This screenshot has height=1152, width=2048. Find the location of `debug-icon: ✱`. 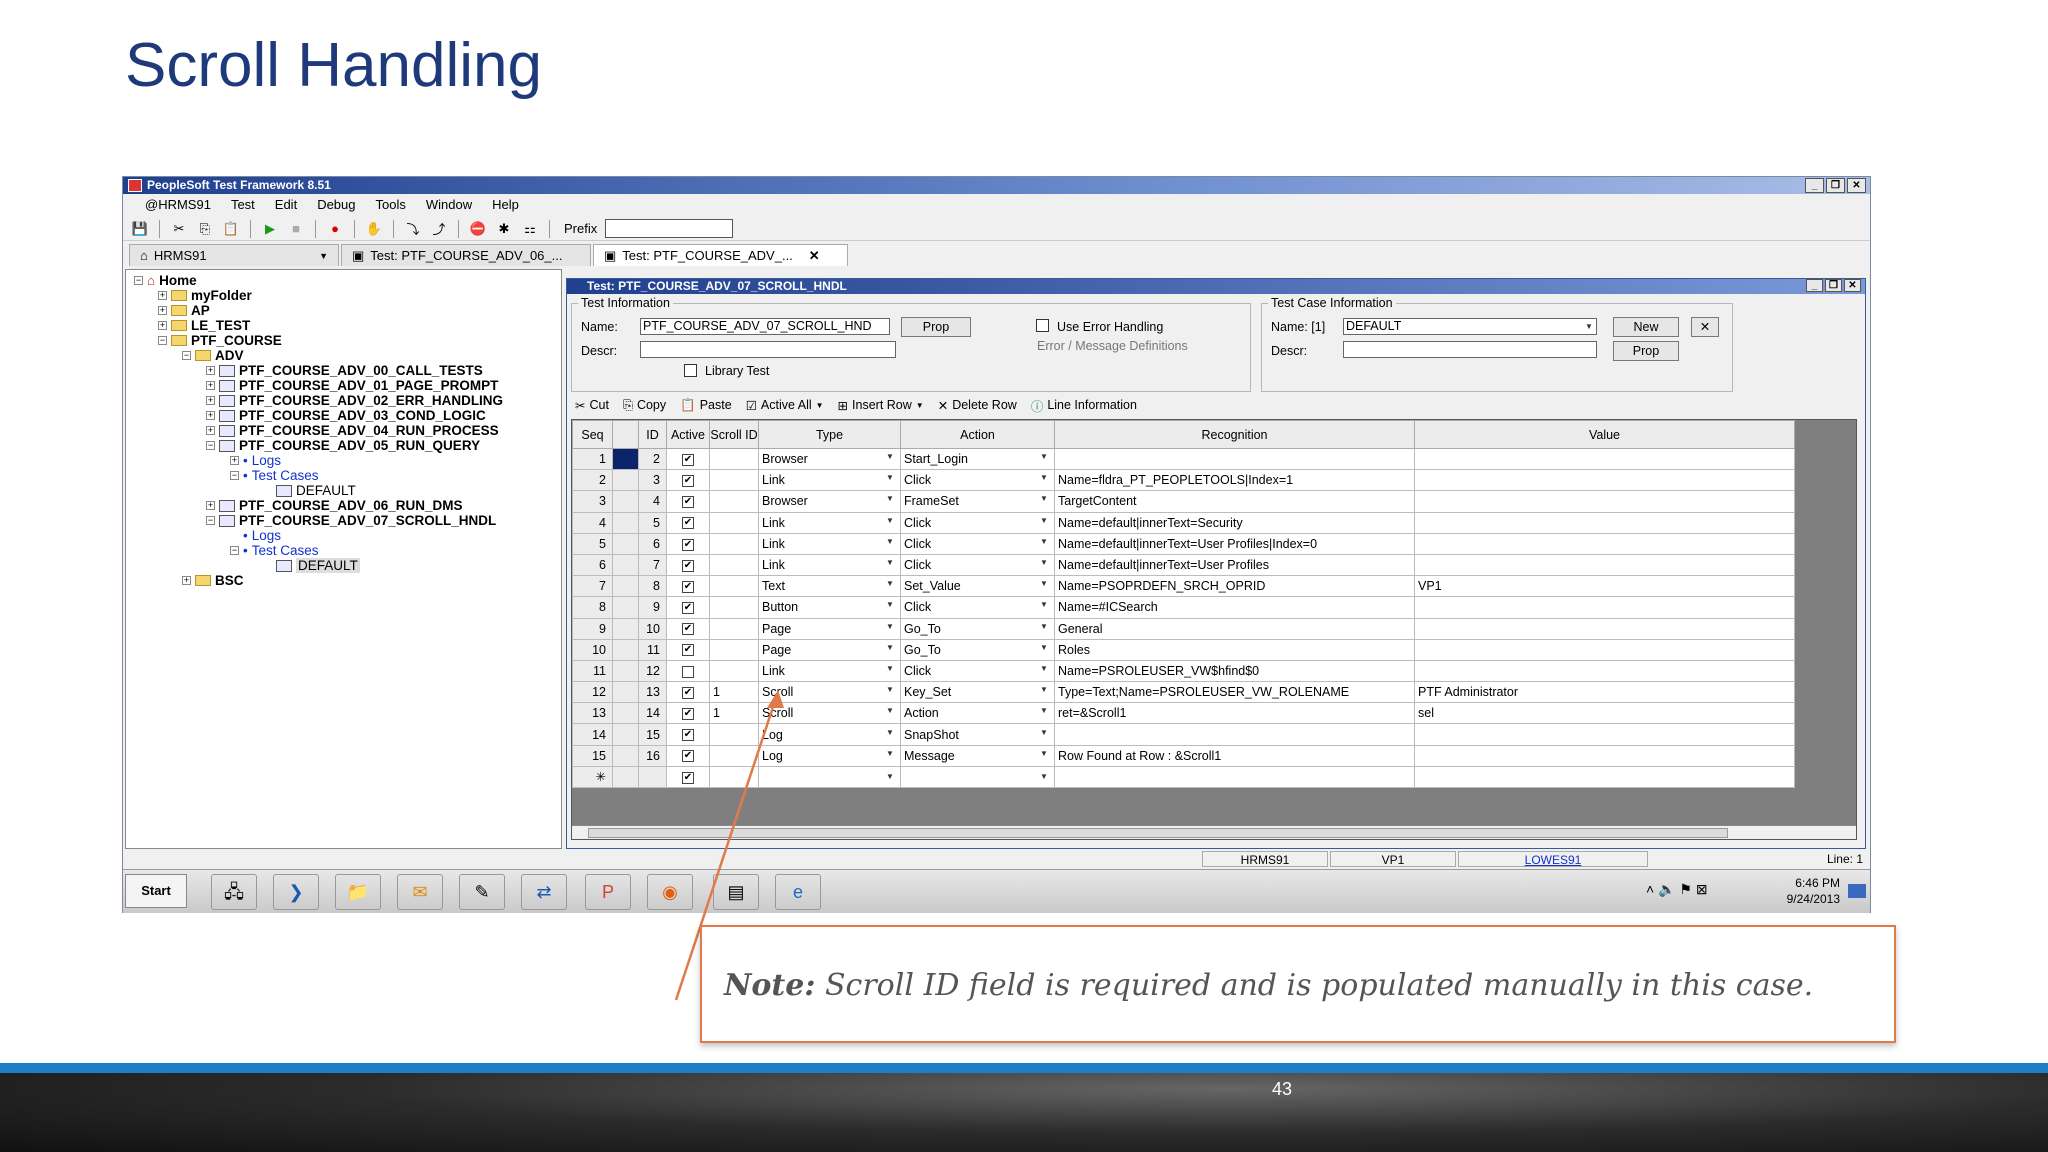

debug-icon: ✱ is located at coordinates (504, 229).